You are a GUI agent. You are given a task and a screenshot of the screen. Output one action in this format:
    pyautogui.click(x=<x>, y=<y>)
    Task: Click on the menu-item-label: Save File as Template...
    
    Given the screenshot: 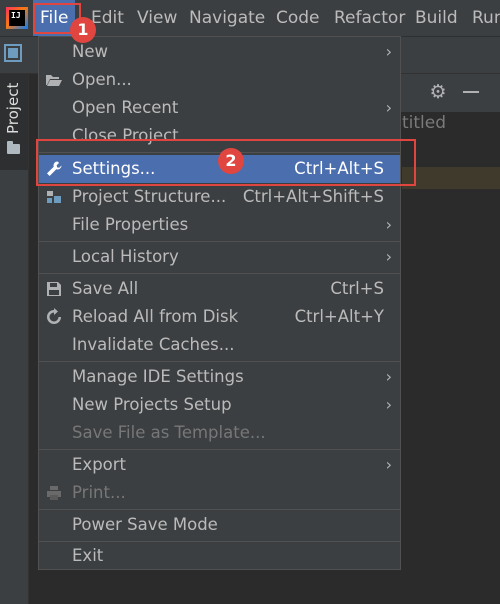 What is the action you would take?
    pyautogui.click(x=169, y=432)
    